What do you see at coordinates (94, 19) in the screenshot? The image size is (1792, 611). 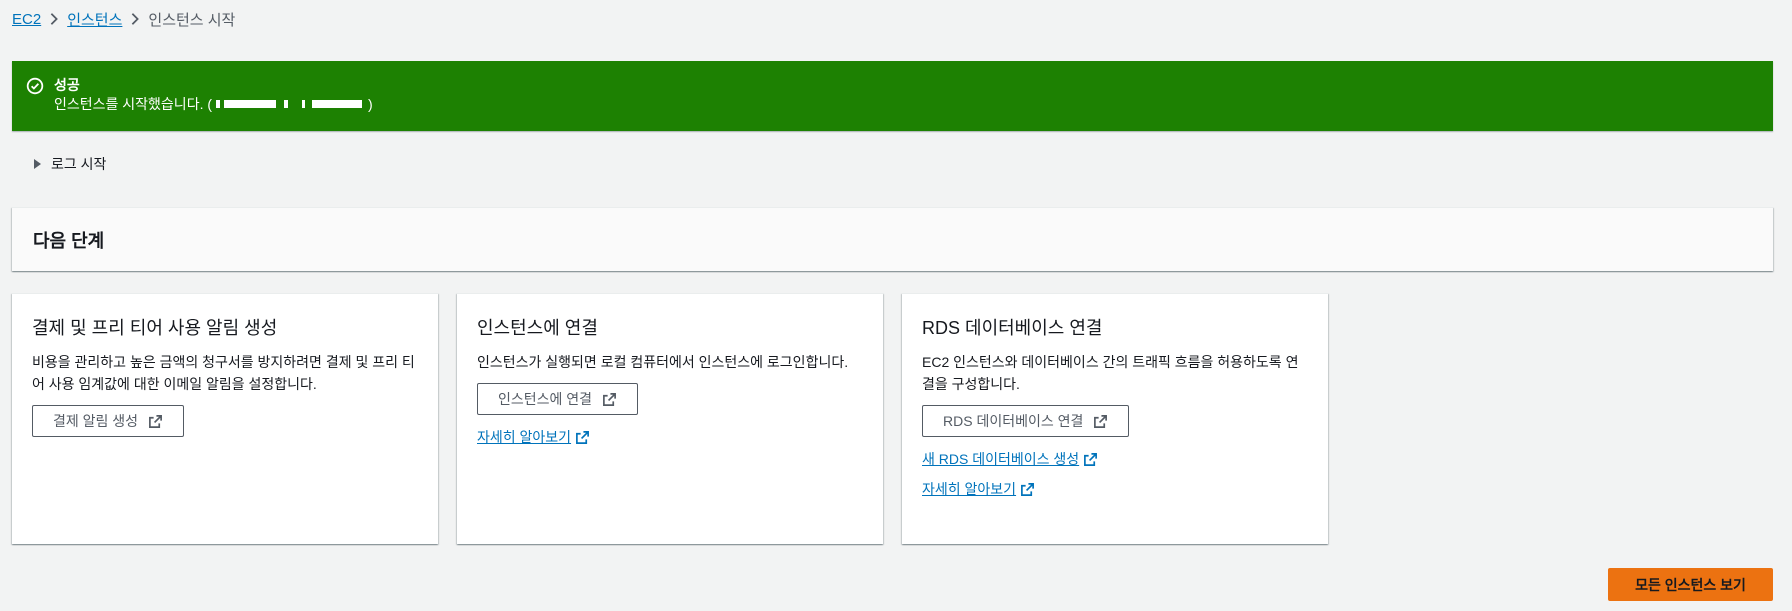 I see `breadcrumb-instances-link: 인스턴스` at bounding box center [94, 19].